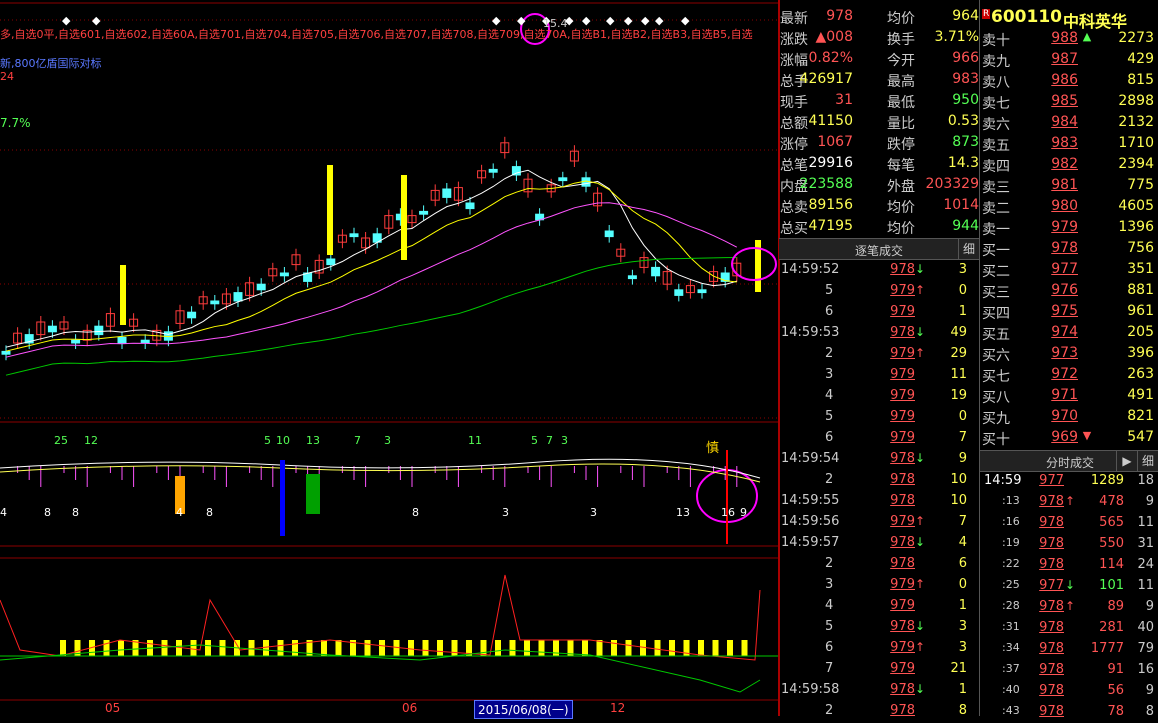  What do you see at coordinates (1069, 207) in the screenshot?
I see `ask-level: 卖二 980 4605` at bounding box center [1069, 207].